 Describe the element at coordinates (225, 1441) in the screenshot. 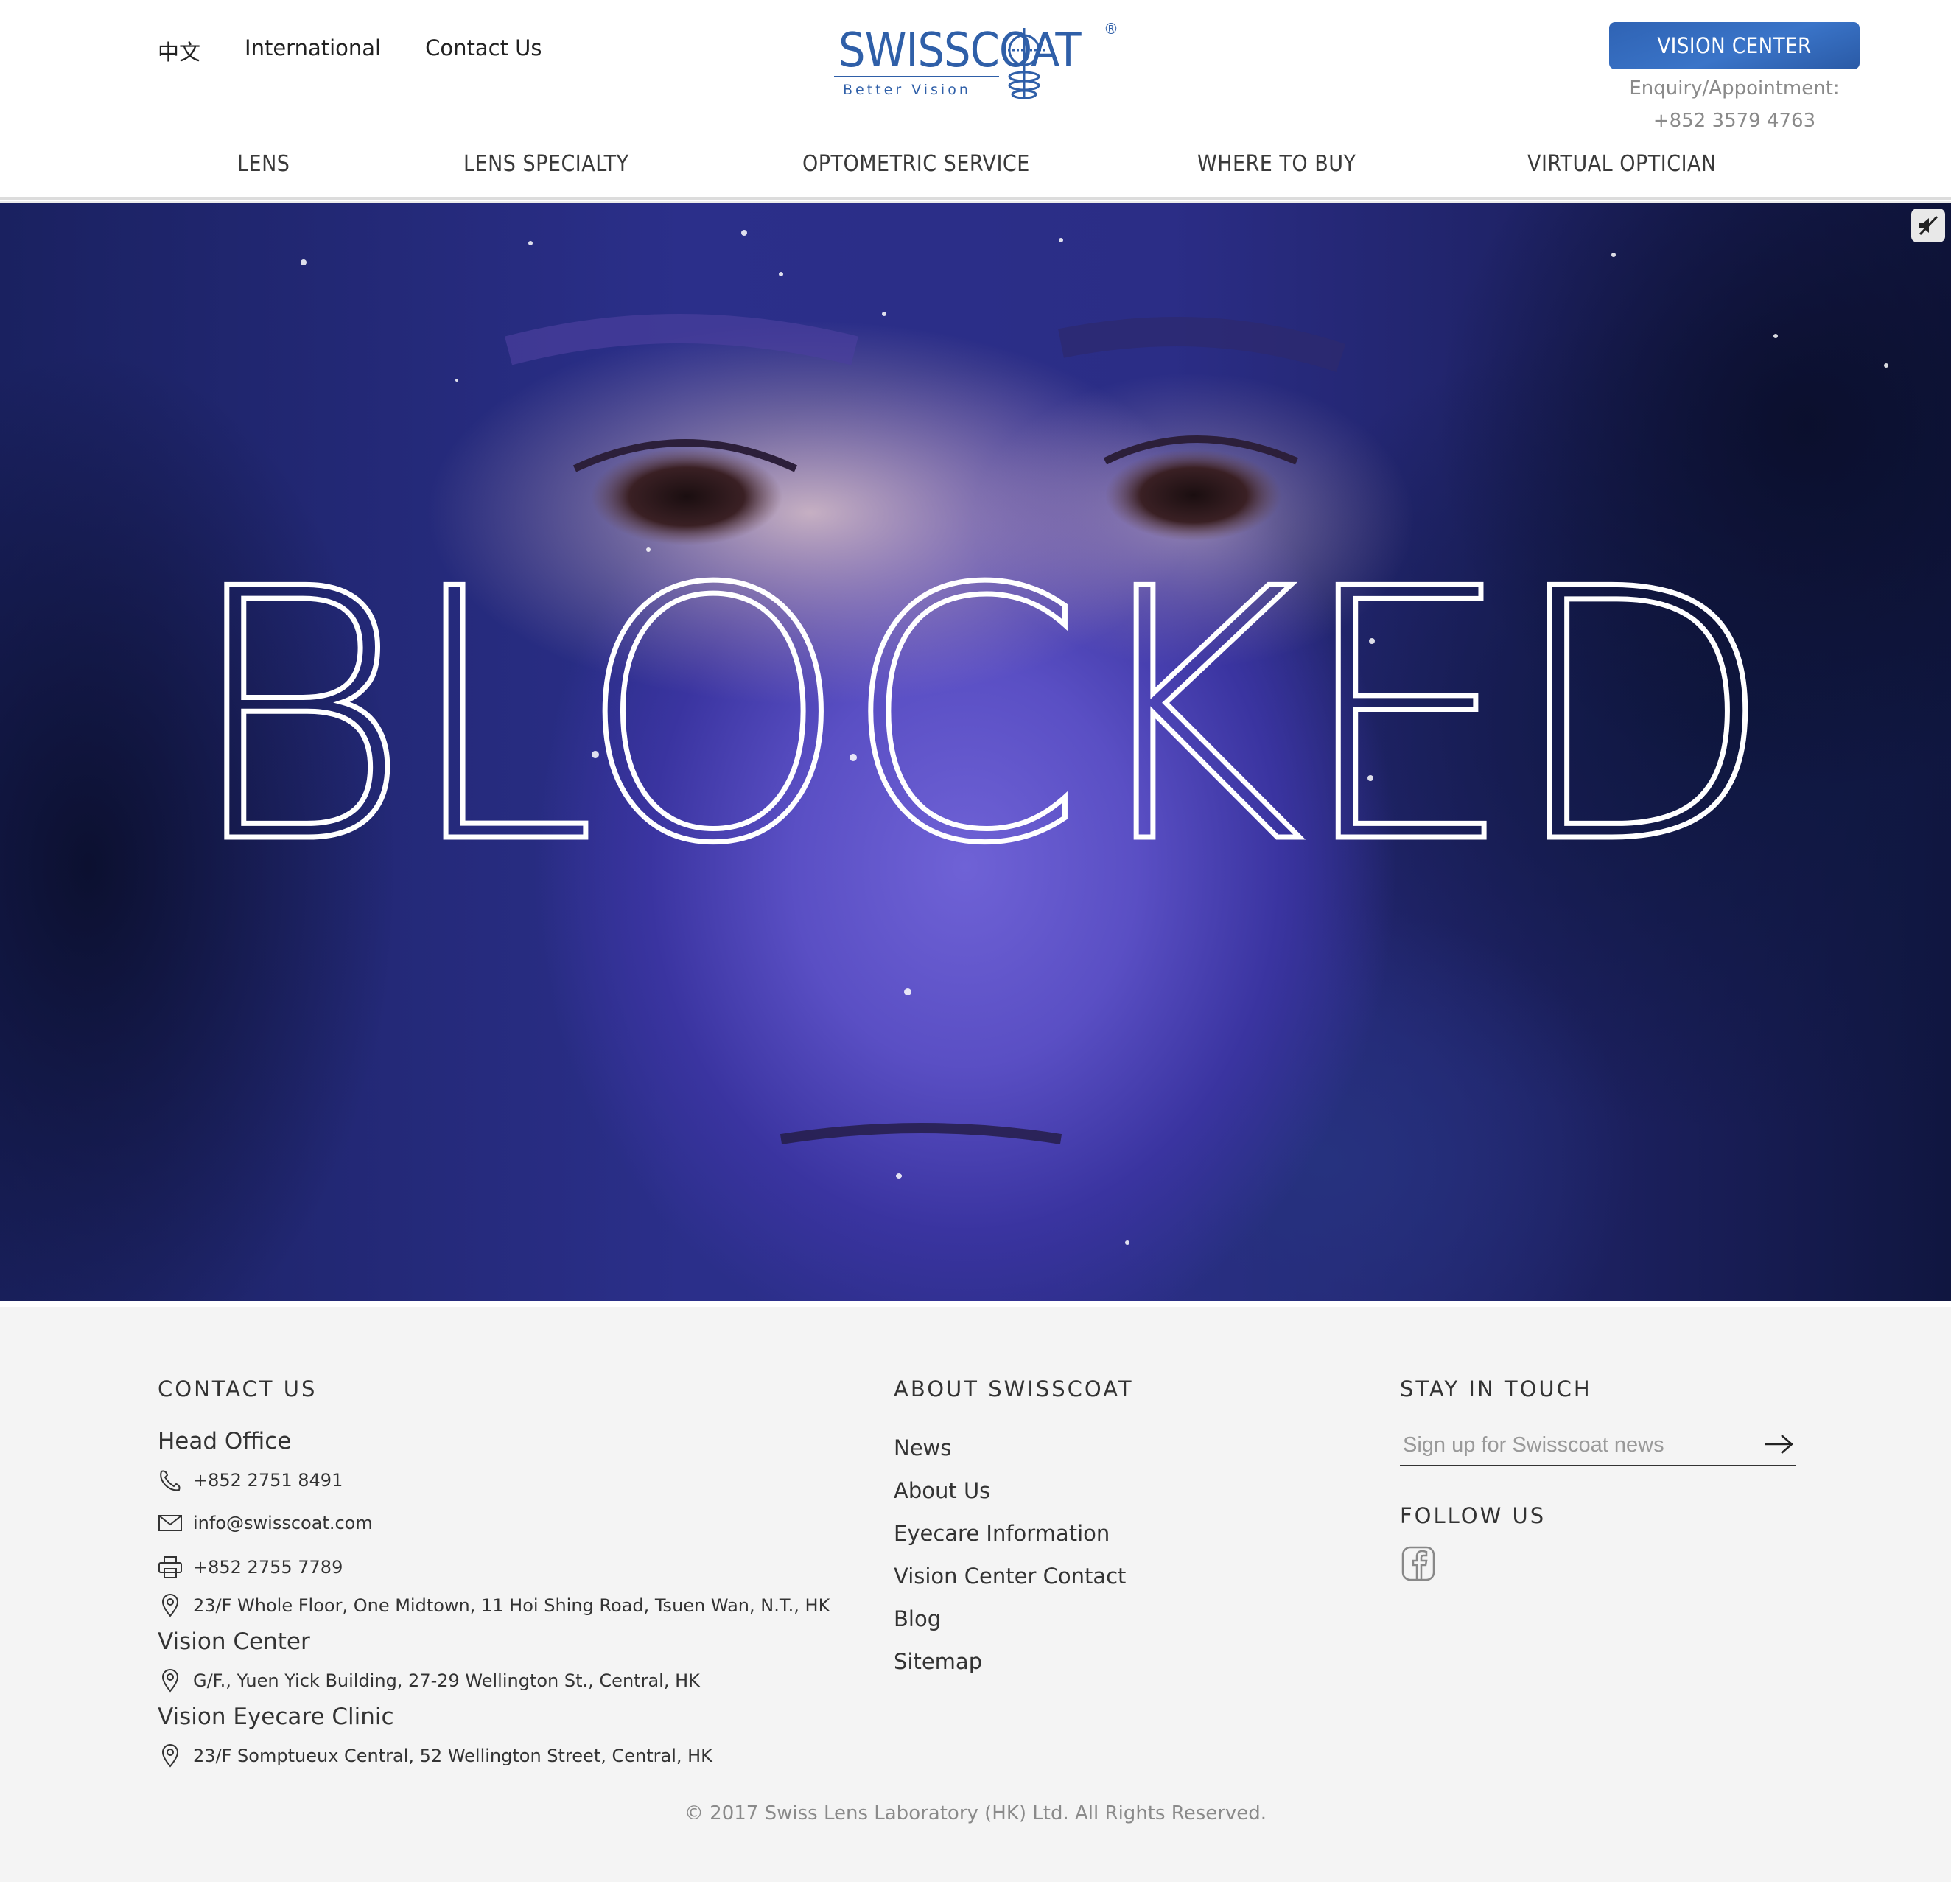

I see `head-office-title: Head Office` at that location.